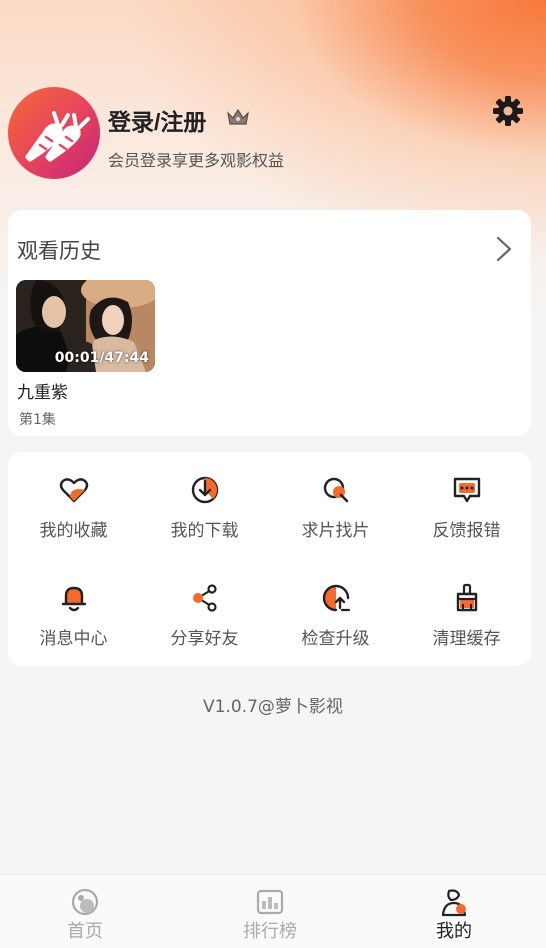 The width and height of the screenshot is (546, 948). I want to click on menu-label: 求片找片, so click(335, 531).